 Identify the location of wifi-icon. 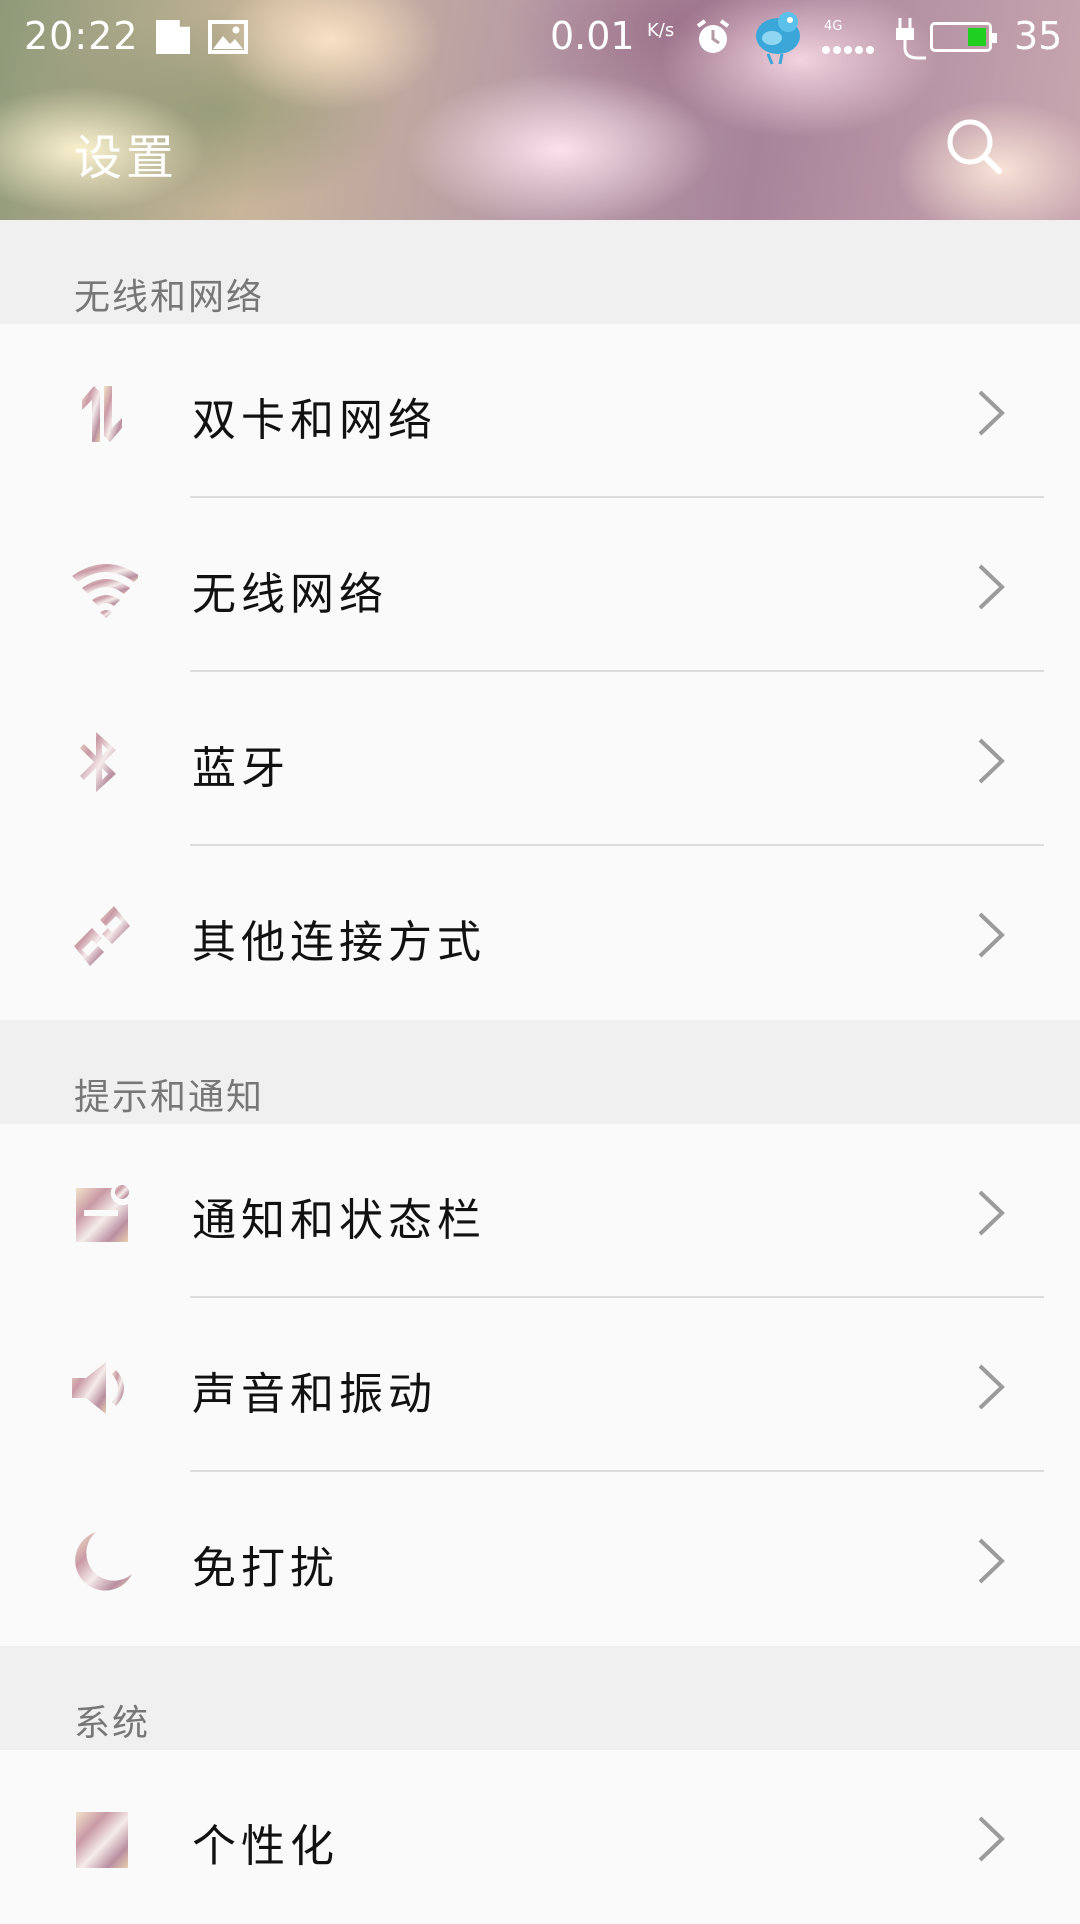
(105, 591).